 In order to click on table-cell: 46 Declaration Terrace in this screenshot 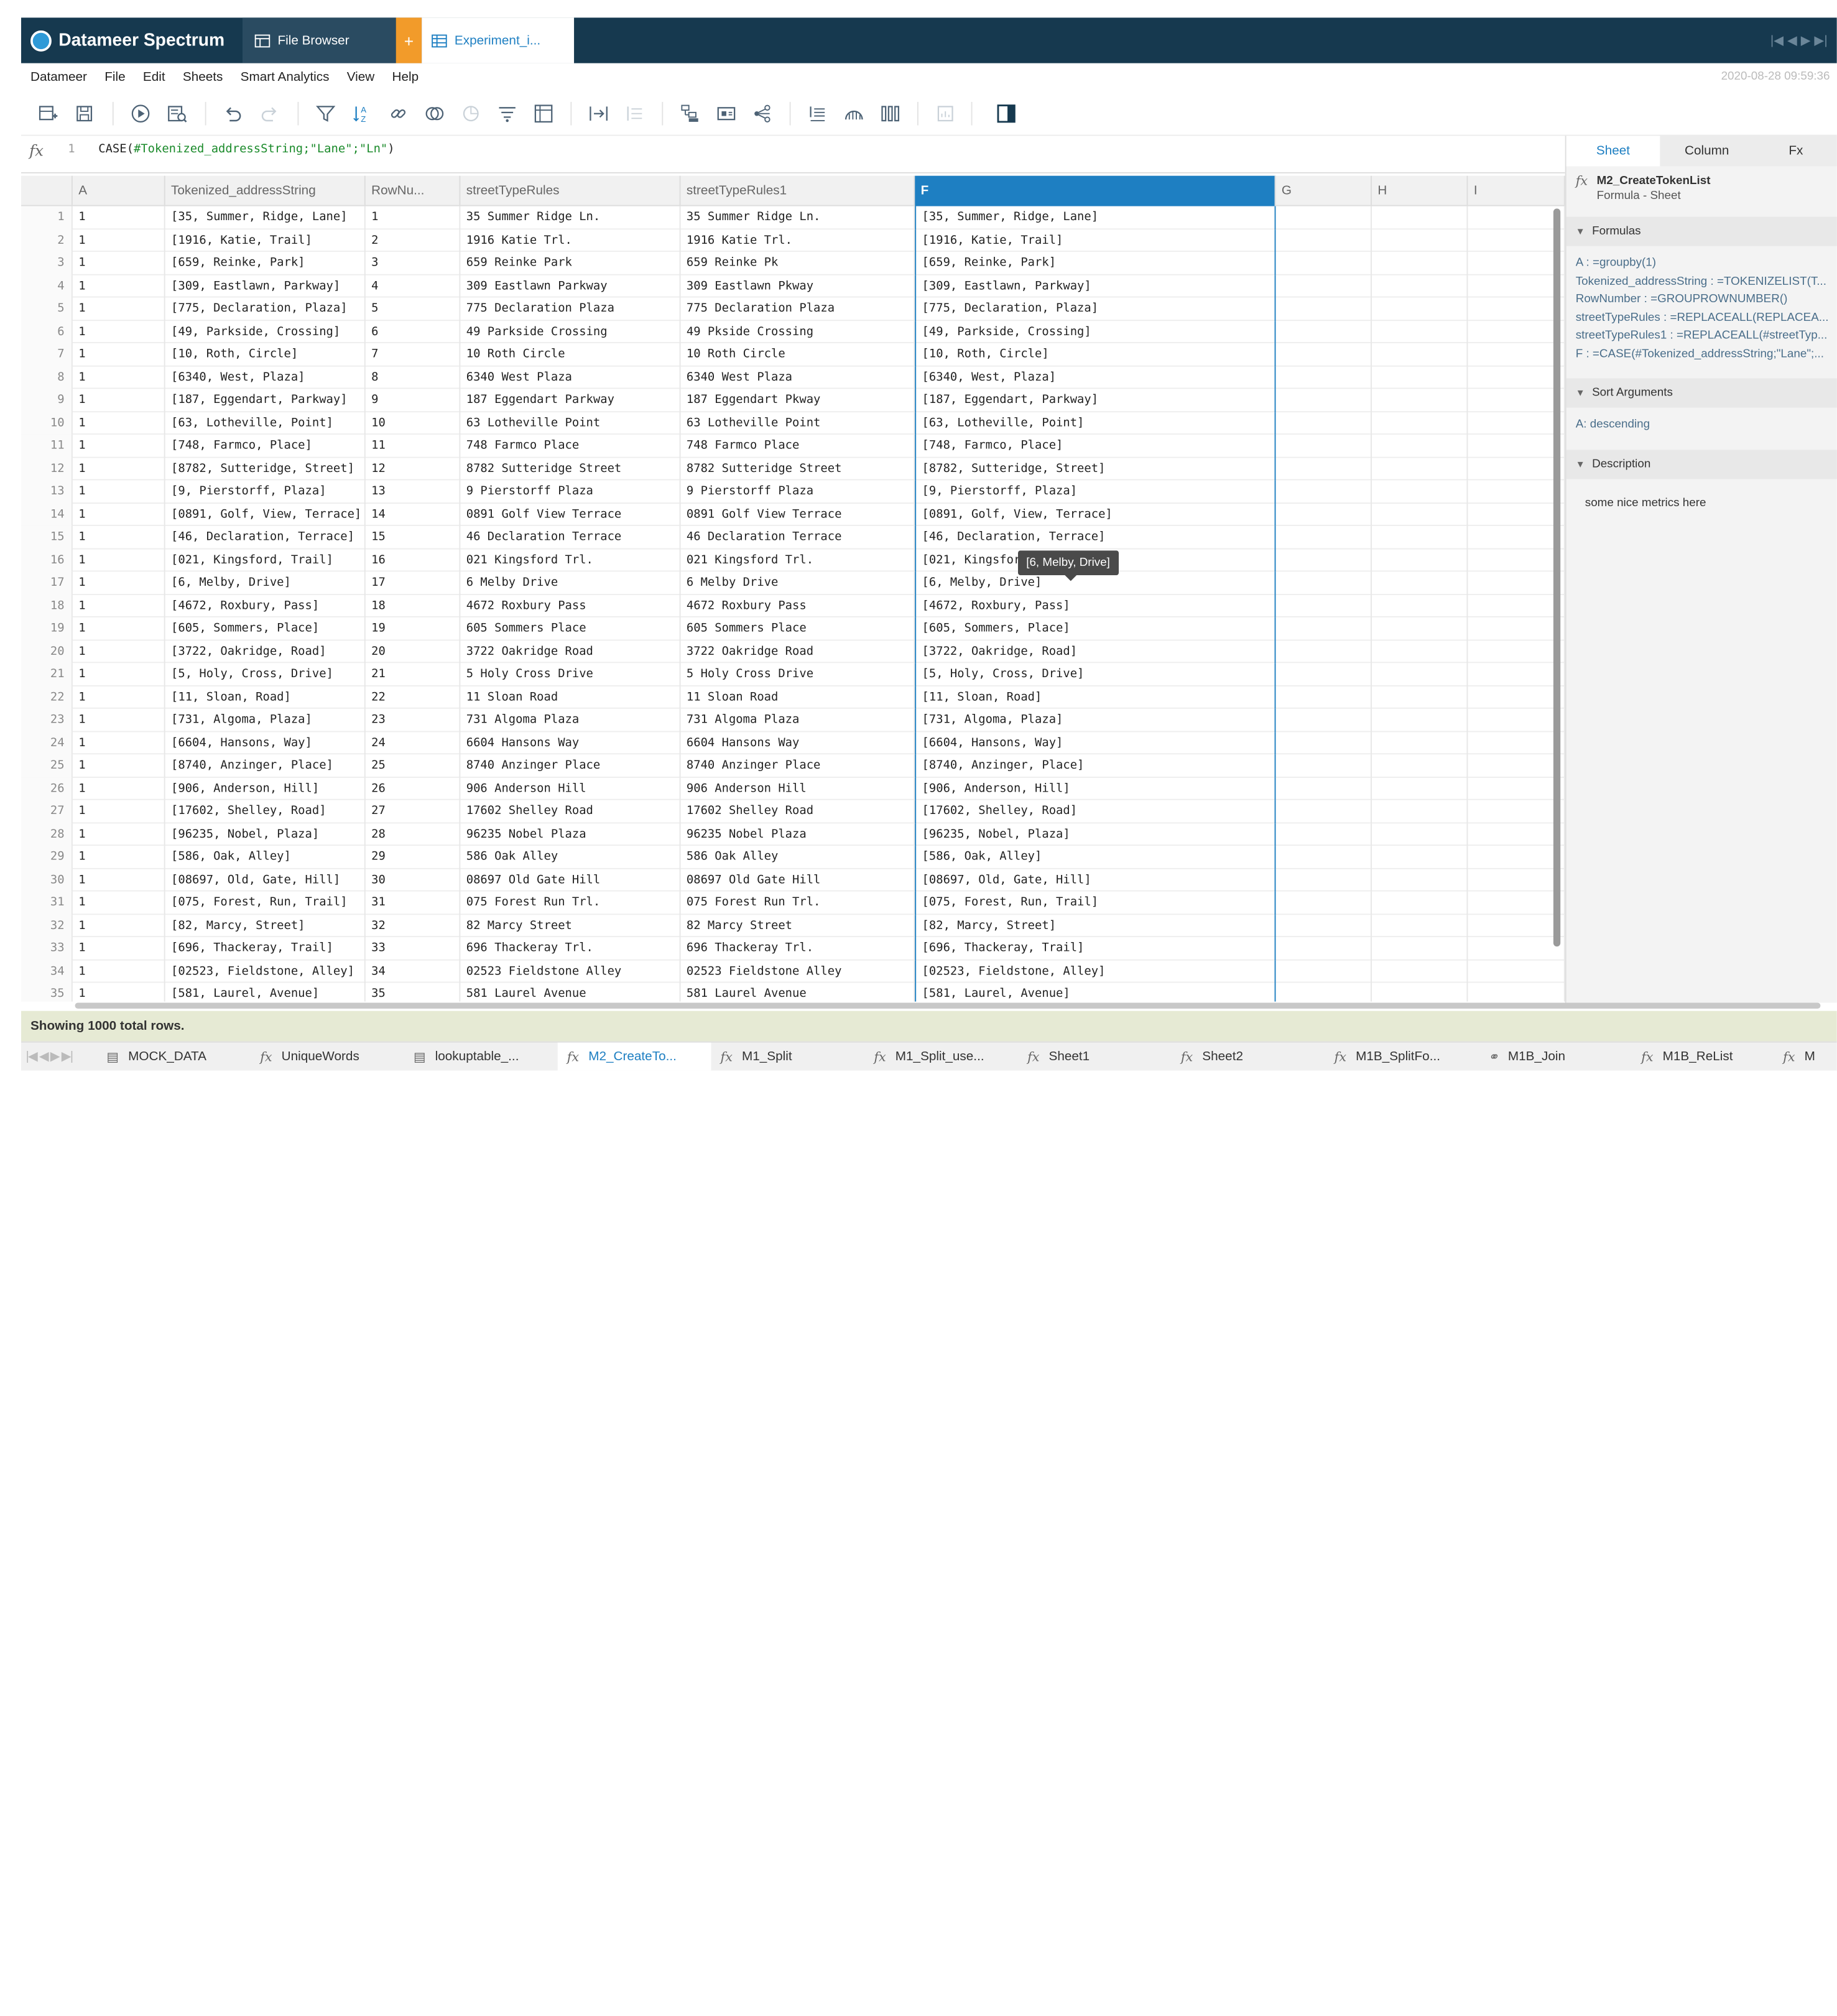, I will do `click(570, 537)`.